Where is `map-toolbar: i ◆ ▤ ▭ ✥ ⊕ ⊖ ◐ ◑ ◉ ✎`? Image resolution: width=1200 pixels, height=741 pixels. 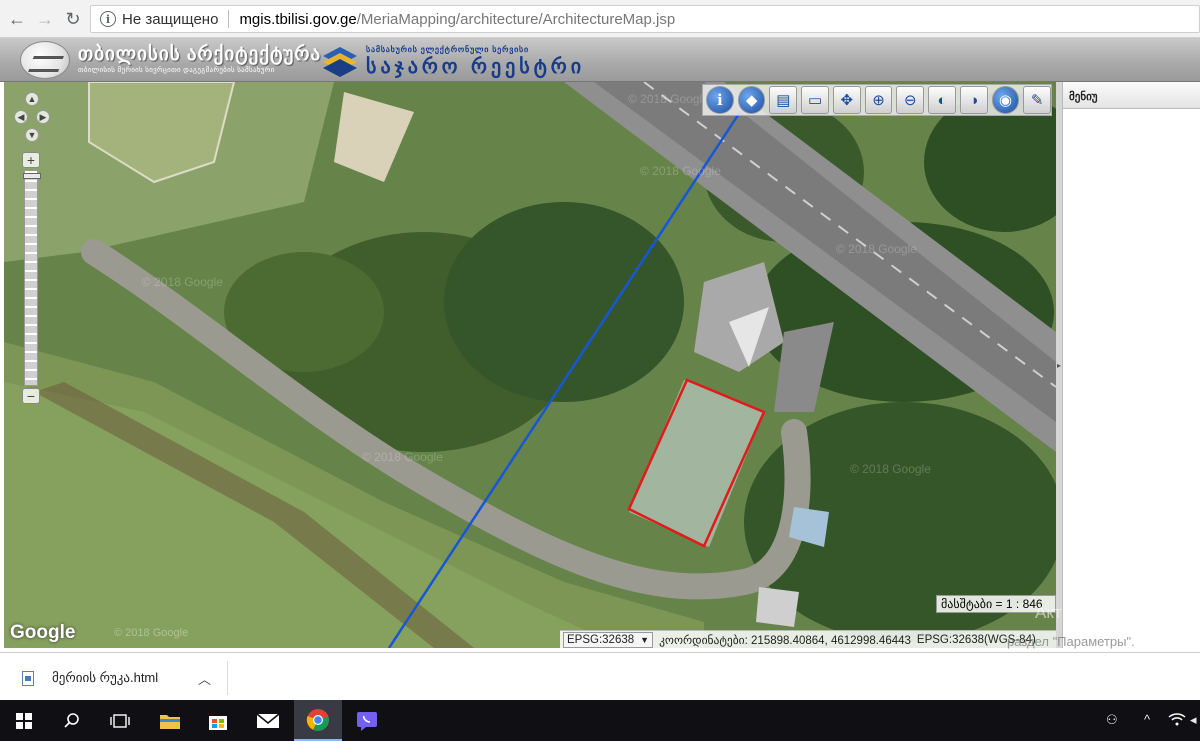 map-toolbar: i ◆ ▤ ▭ ✥ ⊕ ⊖ ◐ ◑ ◉ ✎ is located at coordinates (877, 100).